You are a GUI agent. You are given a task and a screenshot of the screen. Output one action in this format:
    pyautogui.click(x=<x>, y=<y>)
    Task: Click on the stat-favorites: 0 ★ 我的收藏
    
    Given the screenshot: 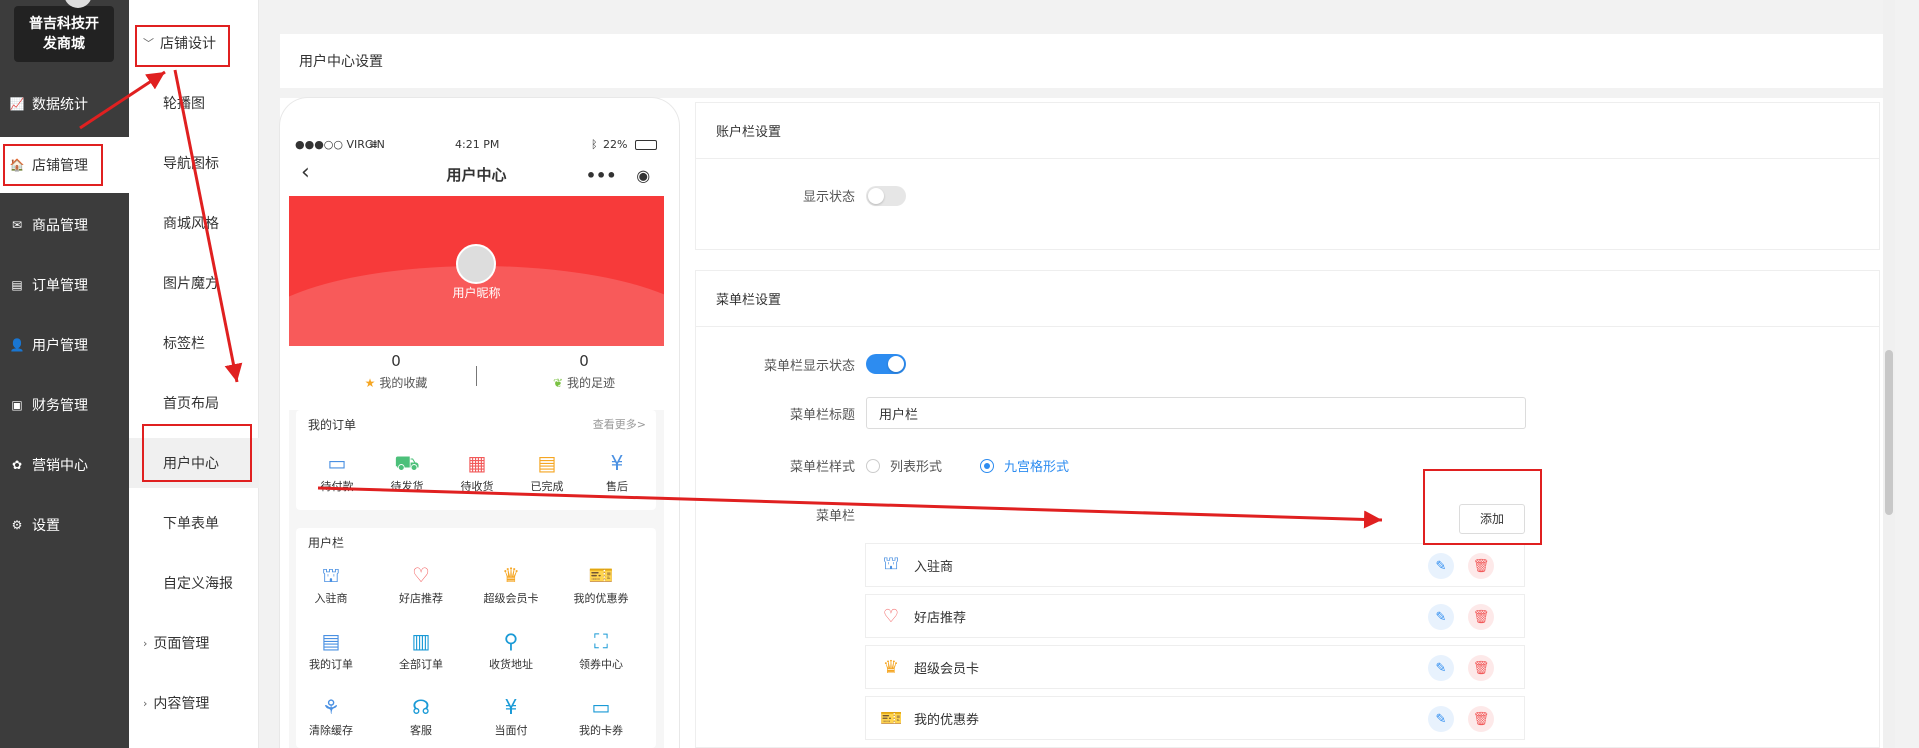 What is the action you would take?
    pyautogui.click(x=396, y=371)
    